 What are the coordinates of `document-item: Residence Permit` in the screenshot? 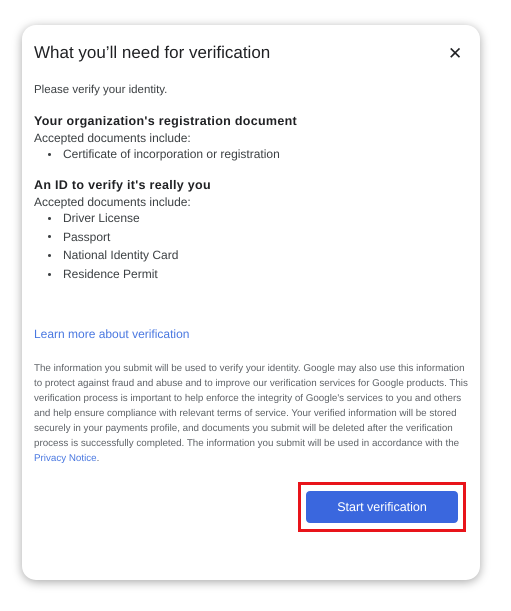 It's located at (110, 274).